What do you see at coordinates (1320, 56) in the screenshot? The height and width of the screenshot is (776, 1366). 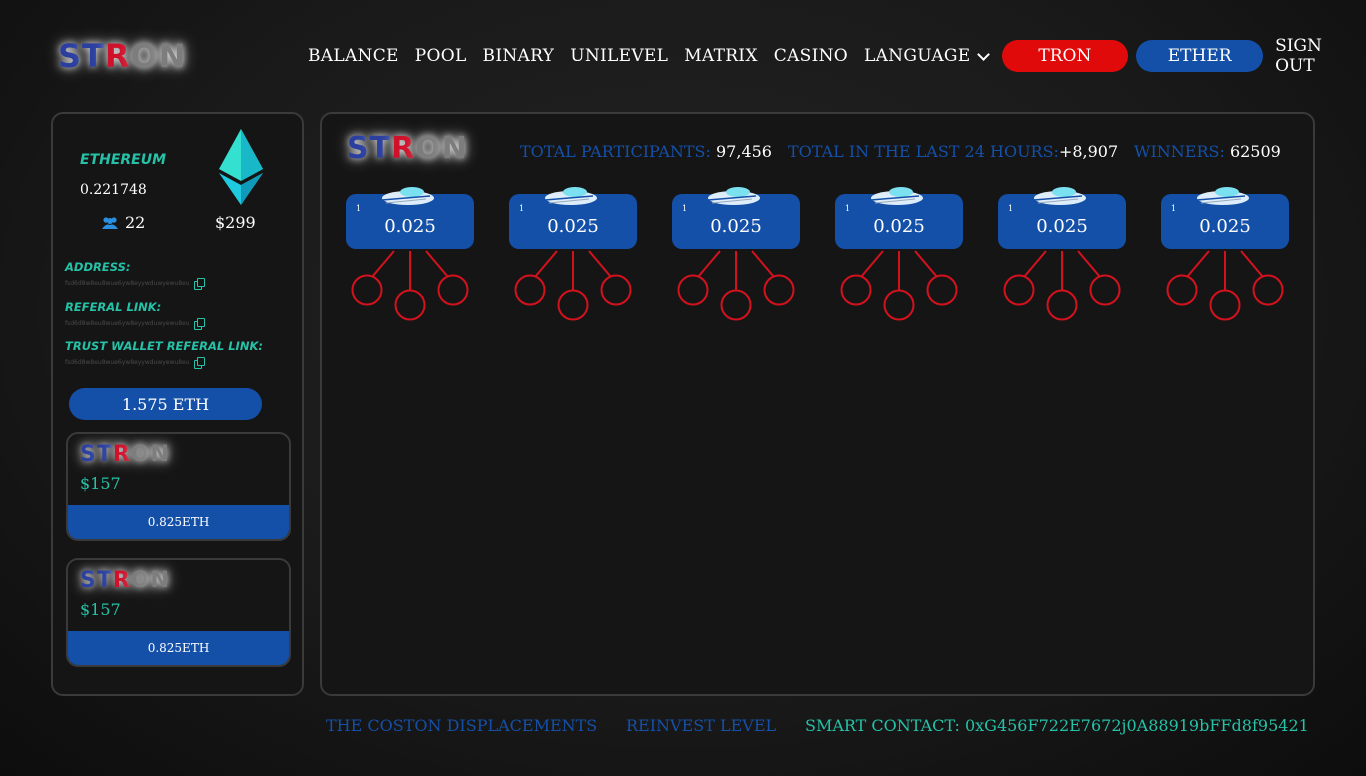 I see `sign-out-link: SIGN OUT` at bounding box center [1320, 56].